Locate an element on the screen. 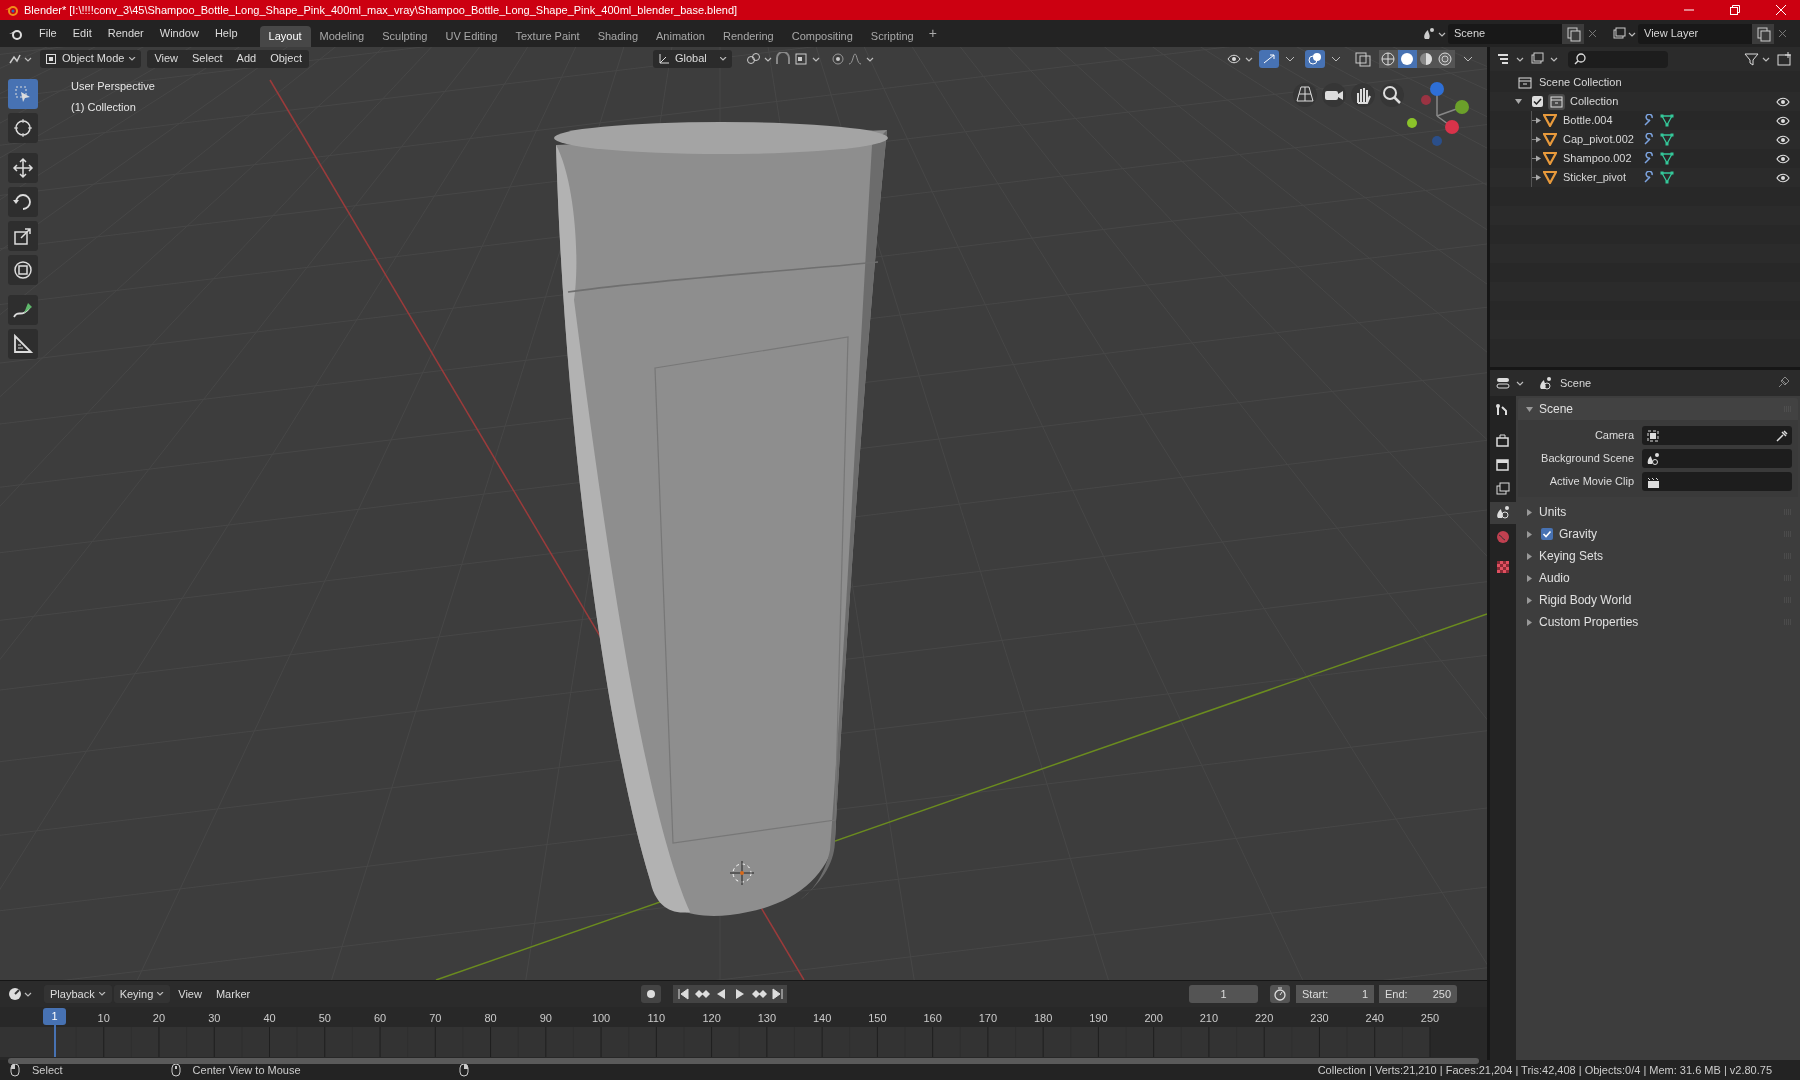 The image size is (1800, 1080). scale-tool-icon is located at coordinates (23, 236).